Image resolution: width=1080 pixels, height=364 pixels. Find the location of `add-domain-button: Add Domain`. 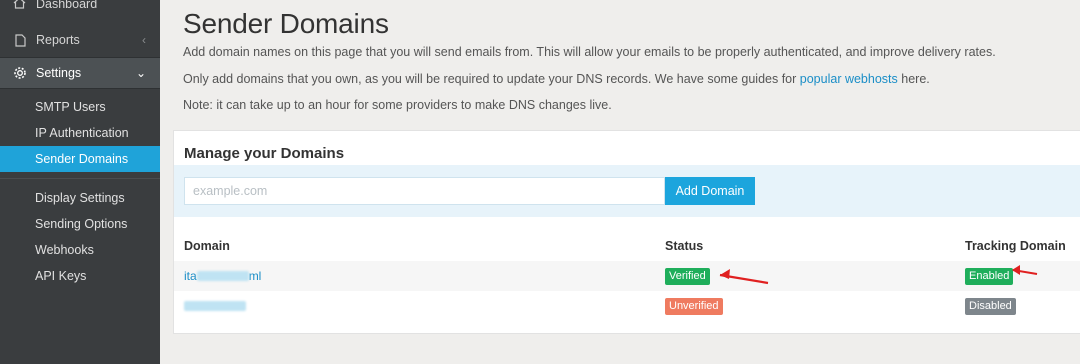

add-domain-button: Add Domain is located at coordinates (710, 191).